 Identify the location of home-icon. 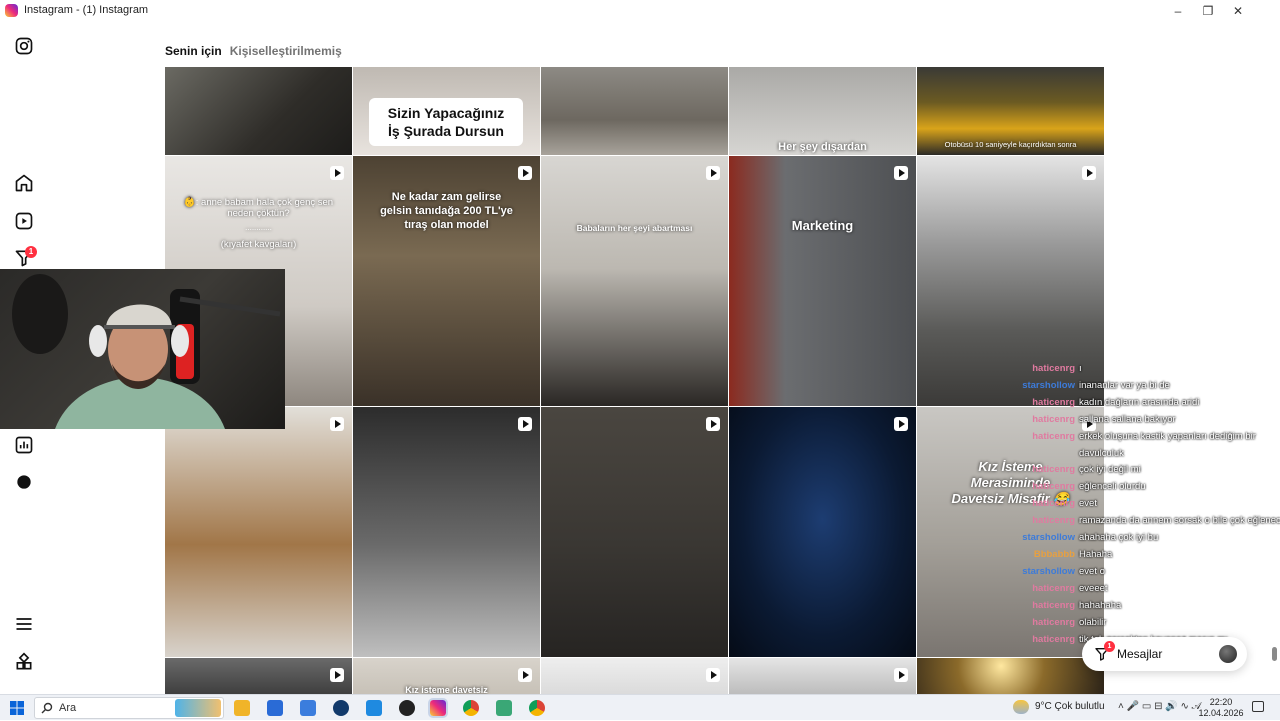
(24, 183).